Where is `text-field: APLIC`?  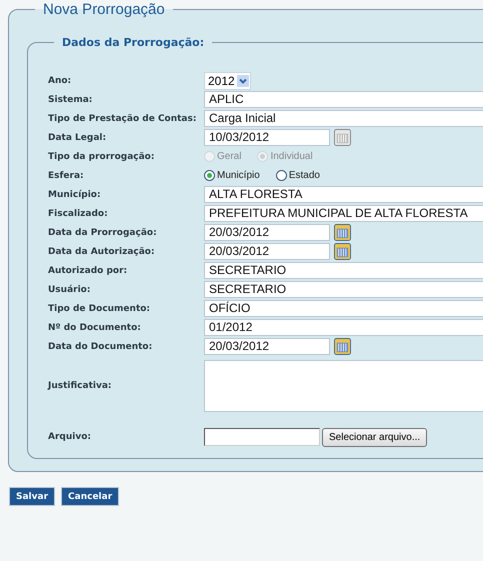 text-field: APLIC is located at coordinates (343, 99).